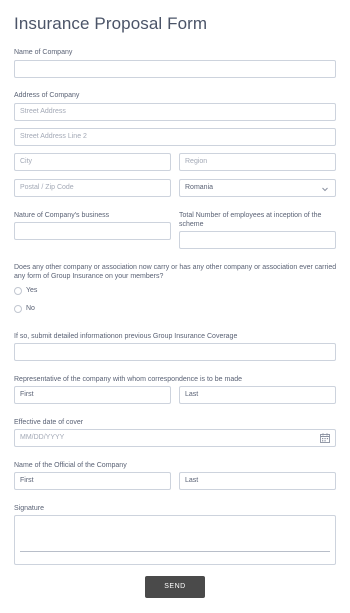 This screenshot has height=613, width=350. I want to click on street-address-line2-placeholder: Street Address Line 2, so click(53, 136).